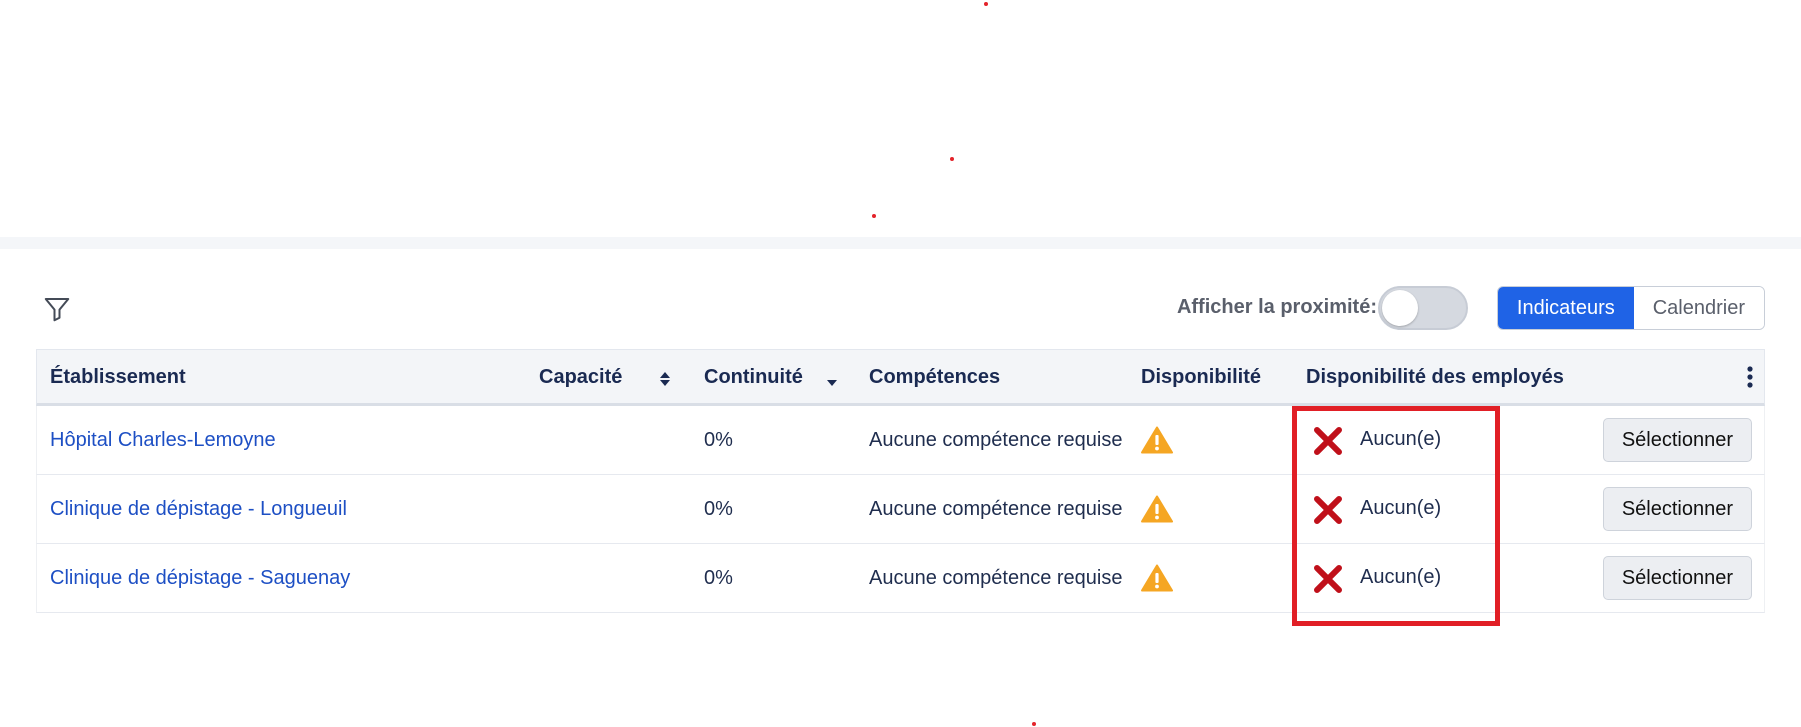 The height and width of the screenshot is (727, 1801). What do you see at coordinates (57, 309) in the screenshot?
I see `filter-icon` at bounding box center [57, 309].